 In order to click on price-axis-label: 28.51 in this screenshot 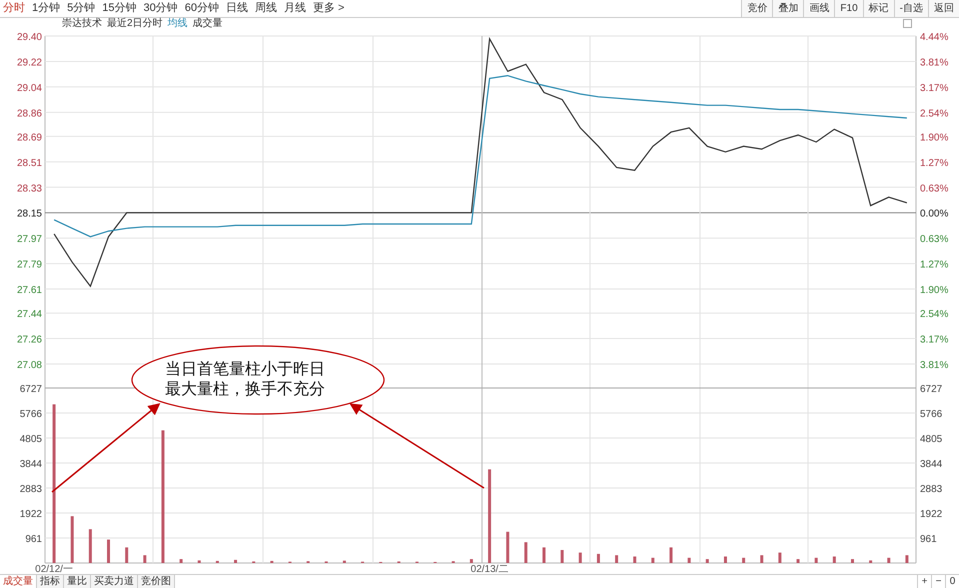, I will do `click(29, 163)`.